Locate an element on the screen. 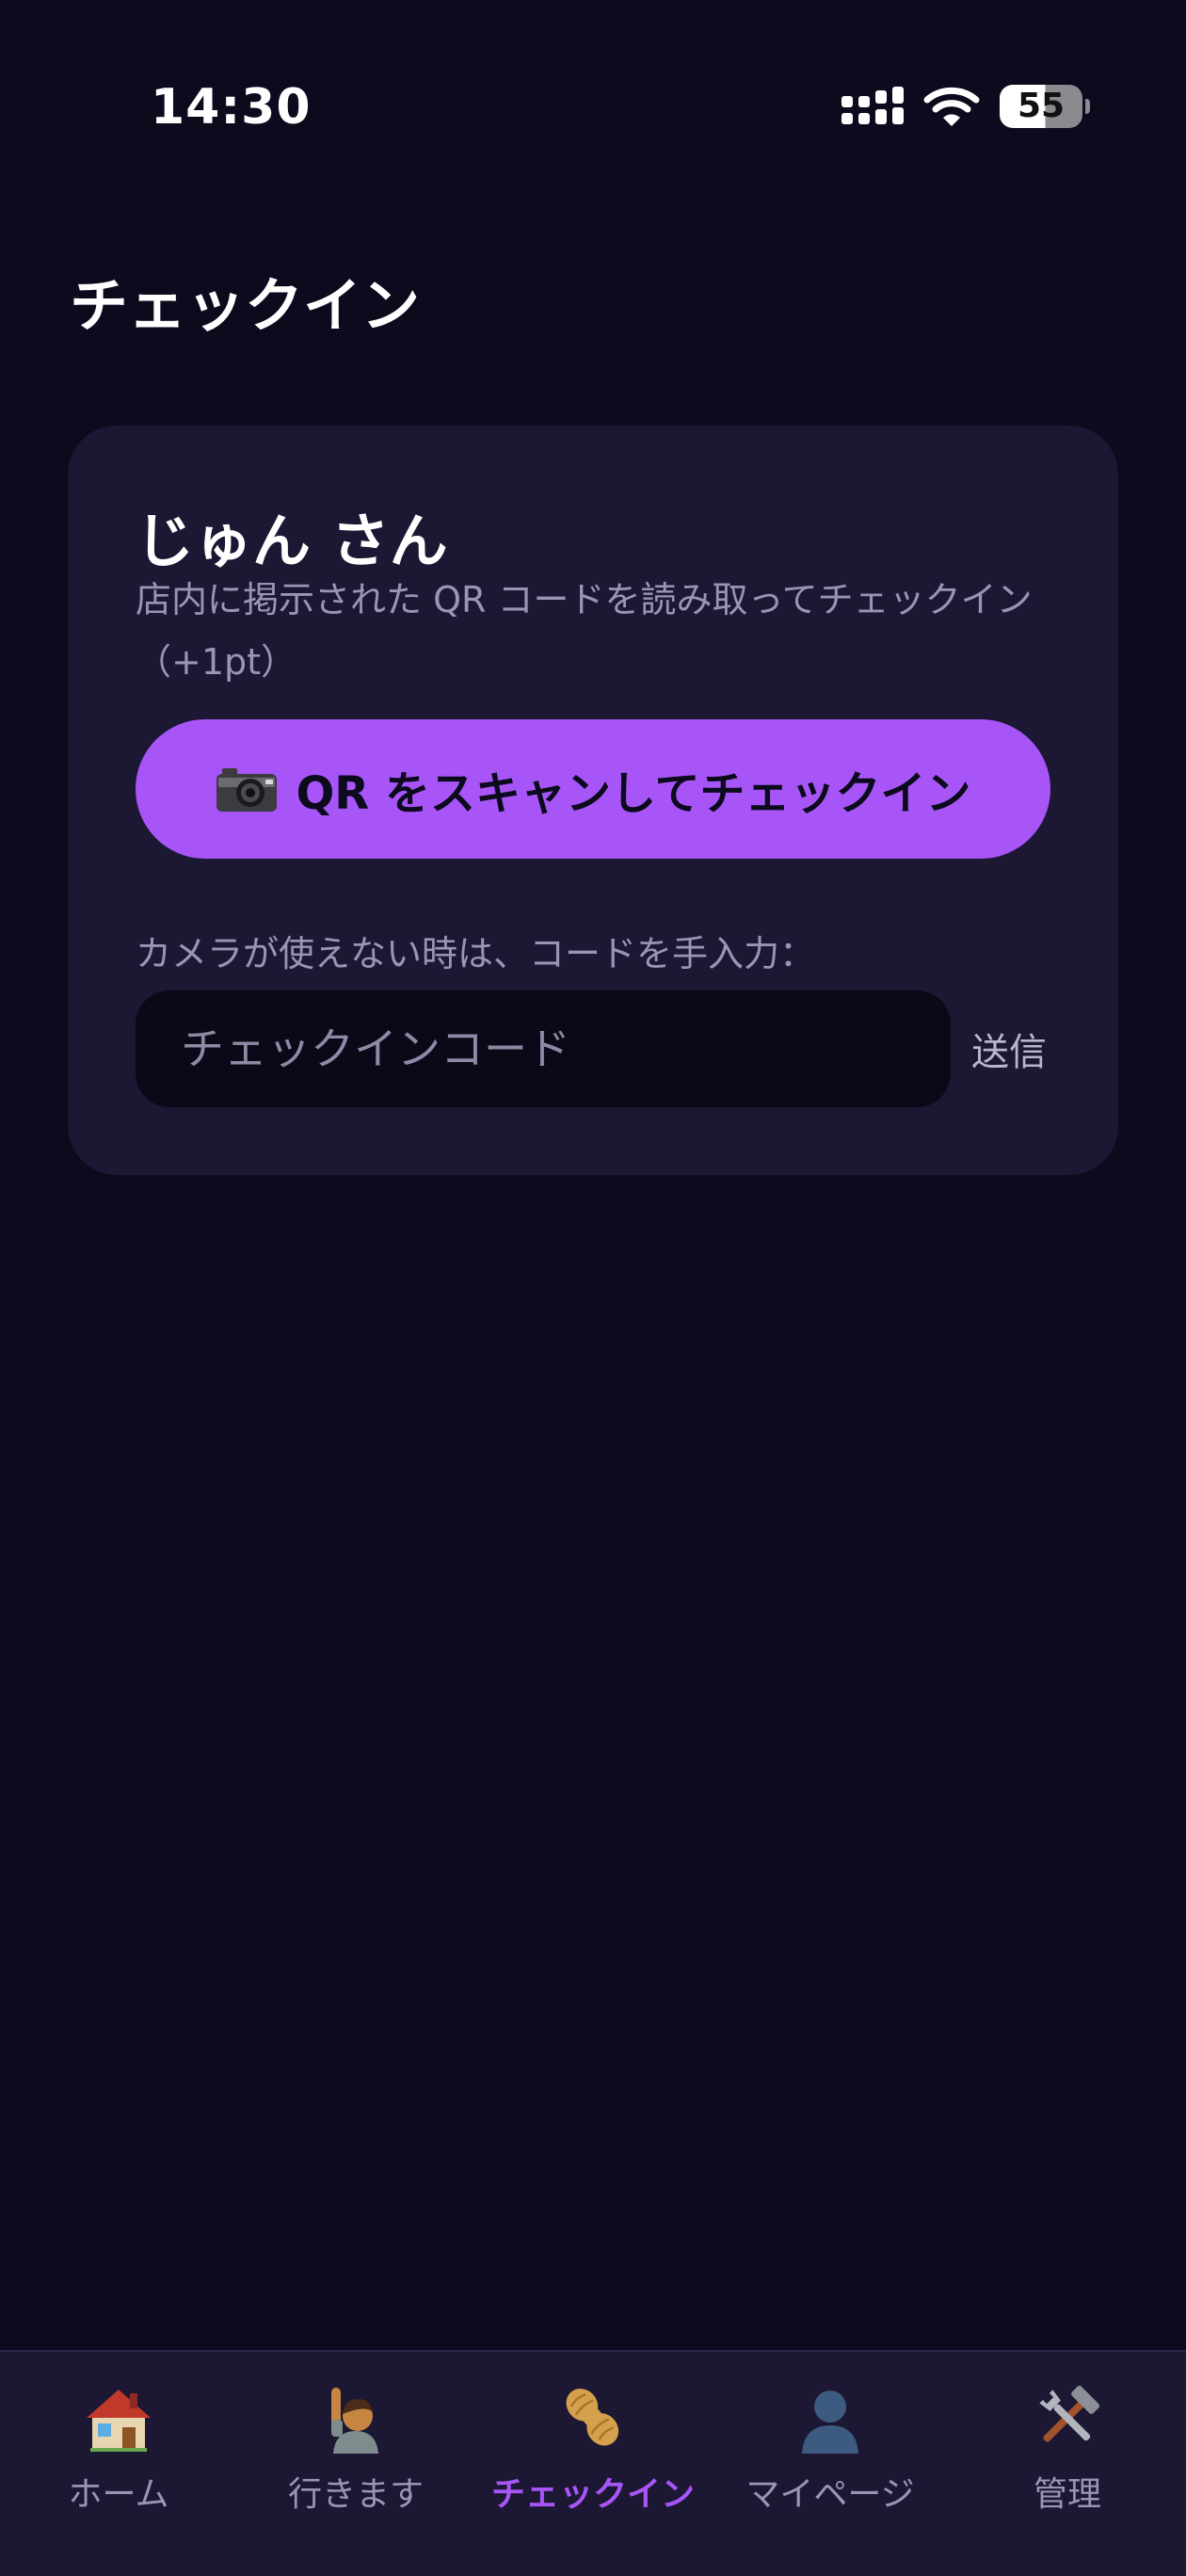 This screenshot has width=1186, height=2576. tools-icon is located at coordinates (1069, 2413).